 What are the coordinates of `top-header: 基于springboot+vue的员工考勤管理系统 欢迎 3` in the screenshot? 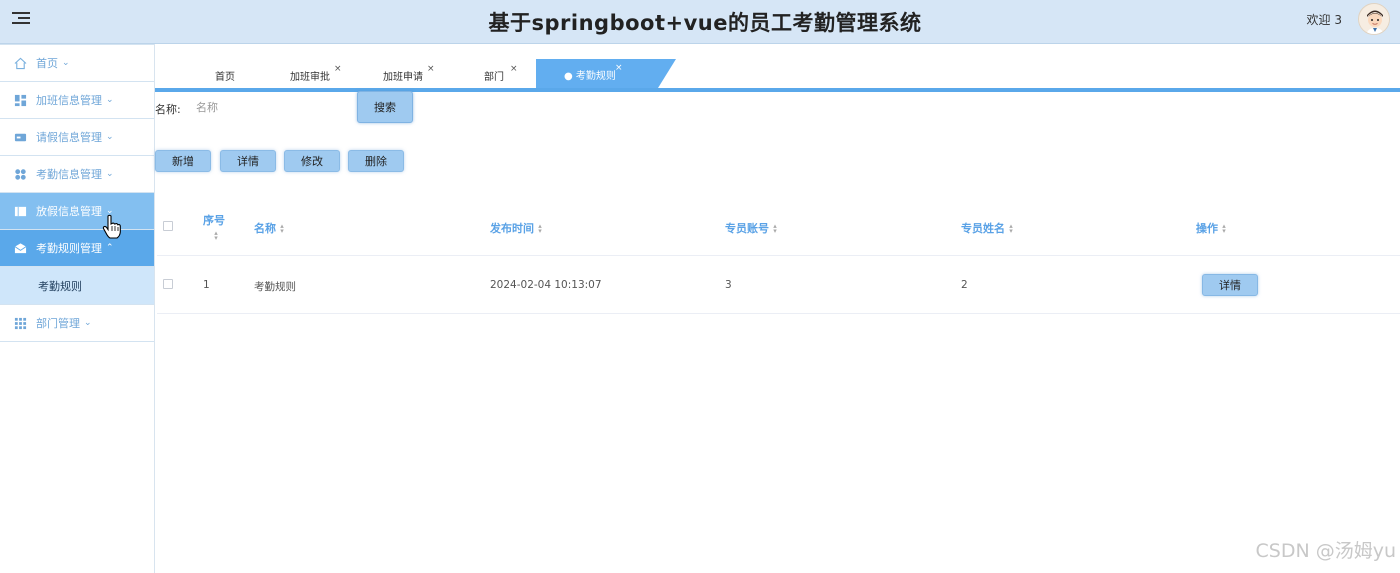 It's located at (700, 22).